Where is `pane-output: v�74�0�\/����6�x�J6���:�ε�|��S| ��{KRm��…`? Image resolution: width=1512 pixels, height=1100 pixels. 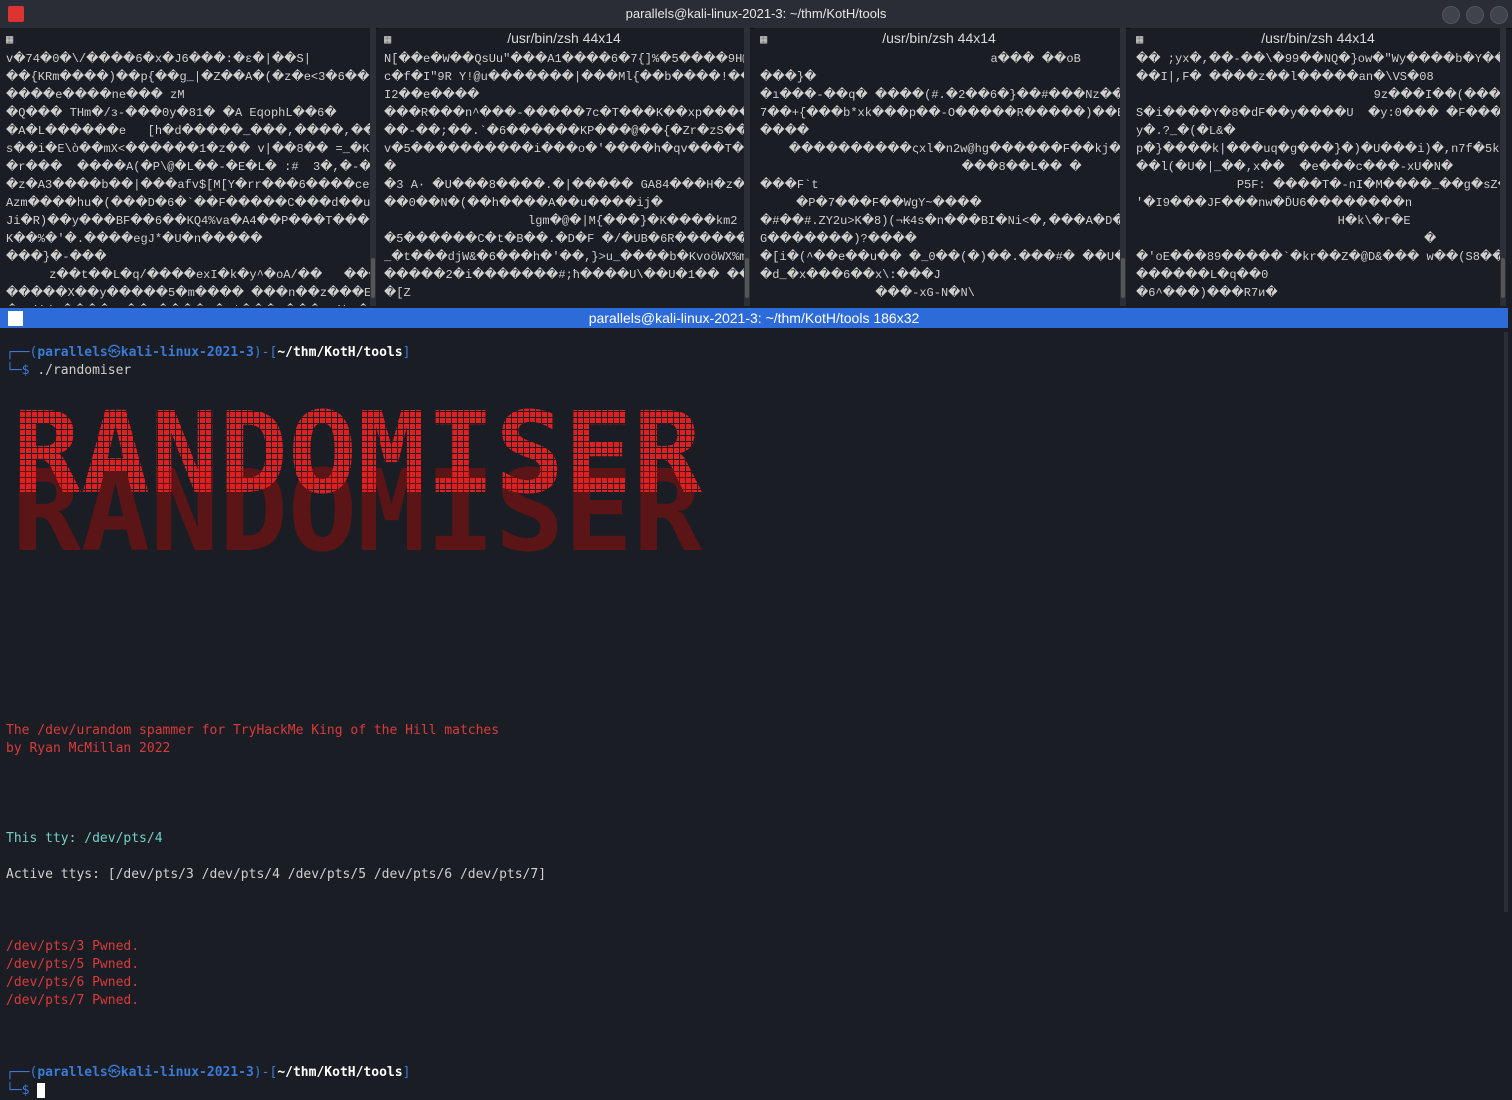 pane-output: v�74�0�\/����6�x�J6���:�ε�|��S| ��{KRm��… is located at coordinates (191, 179).